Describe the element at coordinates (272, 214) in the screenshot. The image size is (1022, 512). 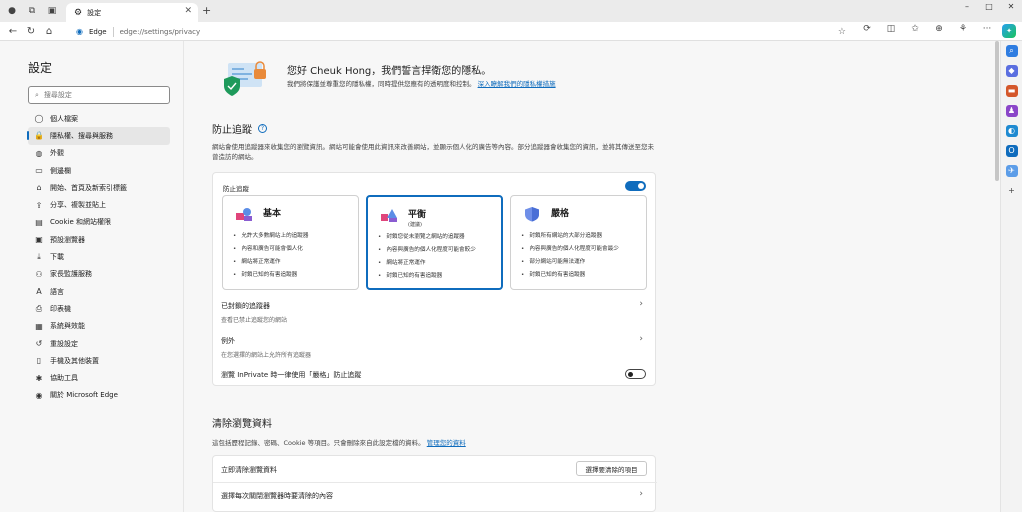
I see `basic-title: 基本` at that location.